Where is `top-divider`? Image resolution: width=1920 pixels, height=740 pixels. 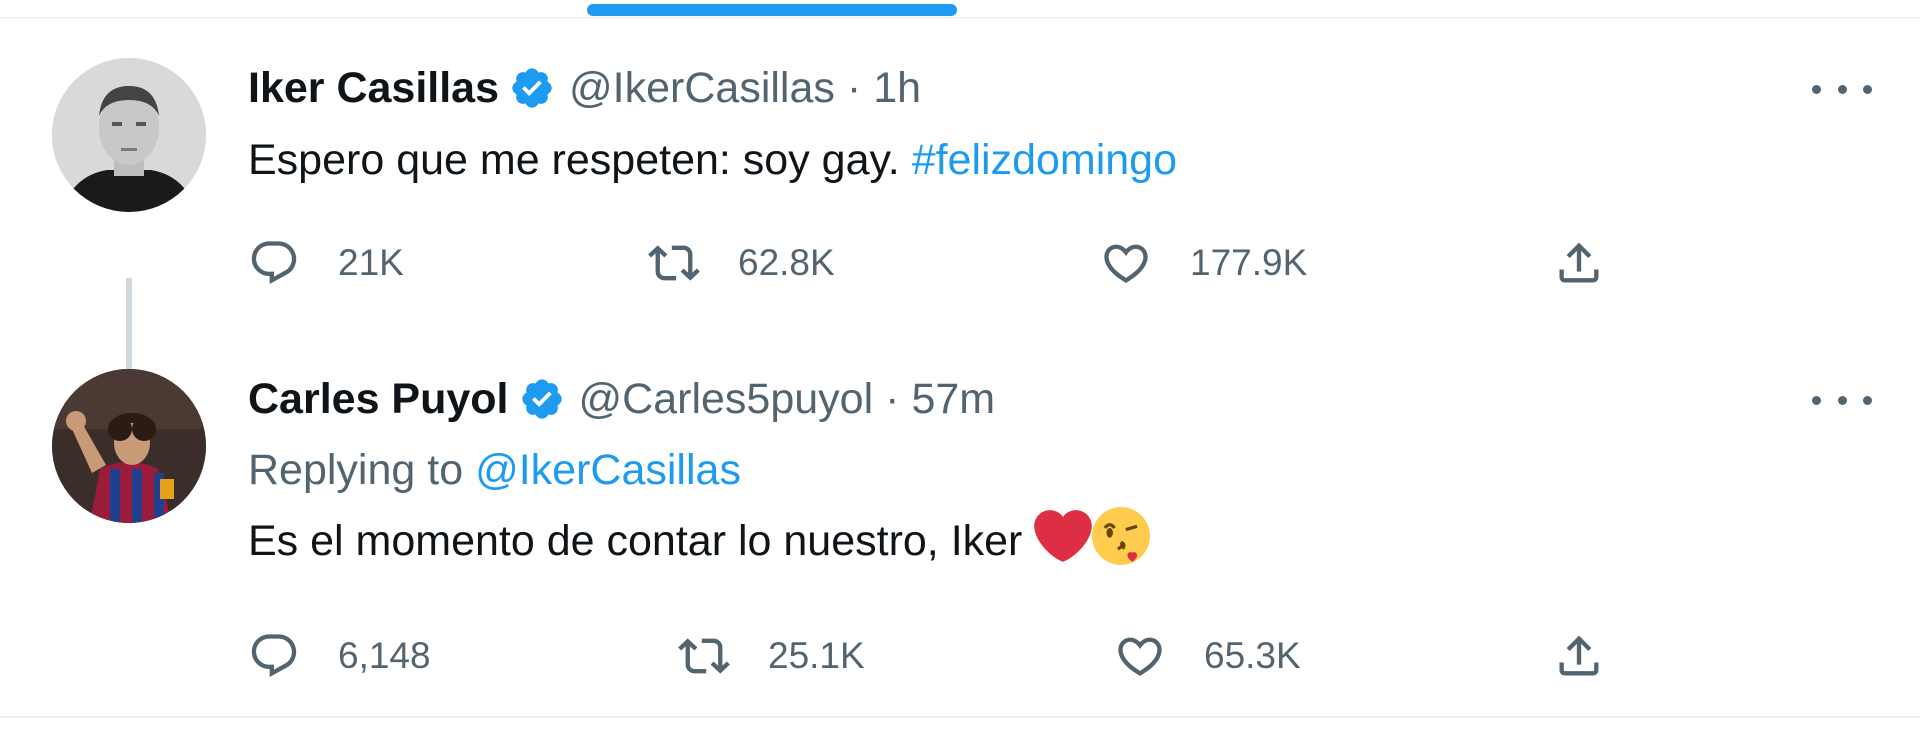 top-divider is located at coordinates (960, 18).